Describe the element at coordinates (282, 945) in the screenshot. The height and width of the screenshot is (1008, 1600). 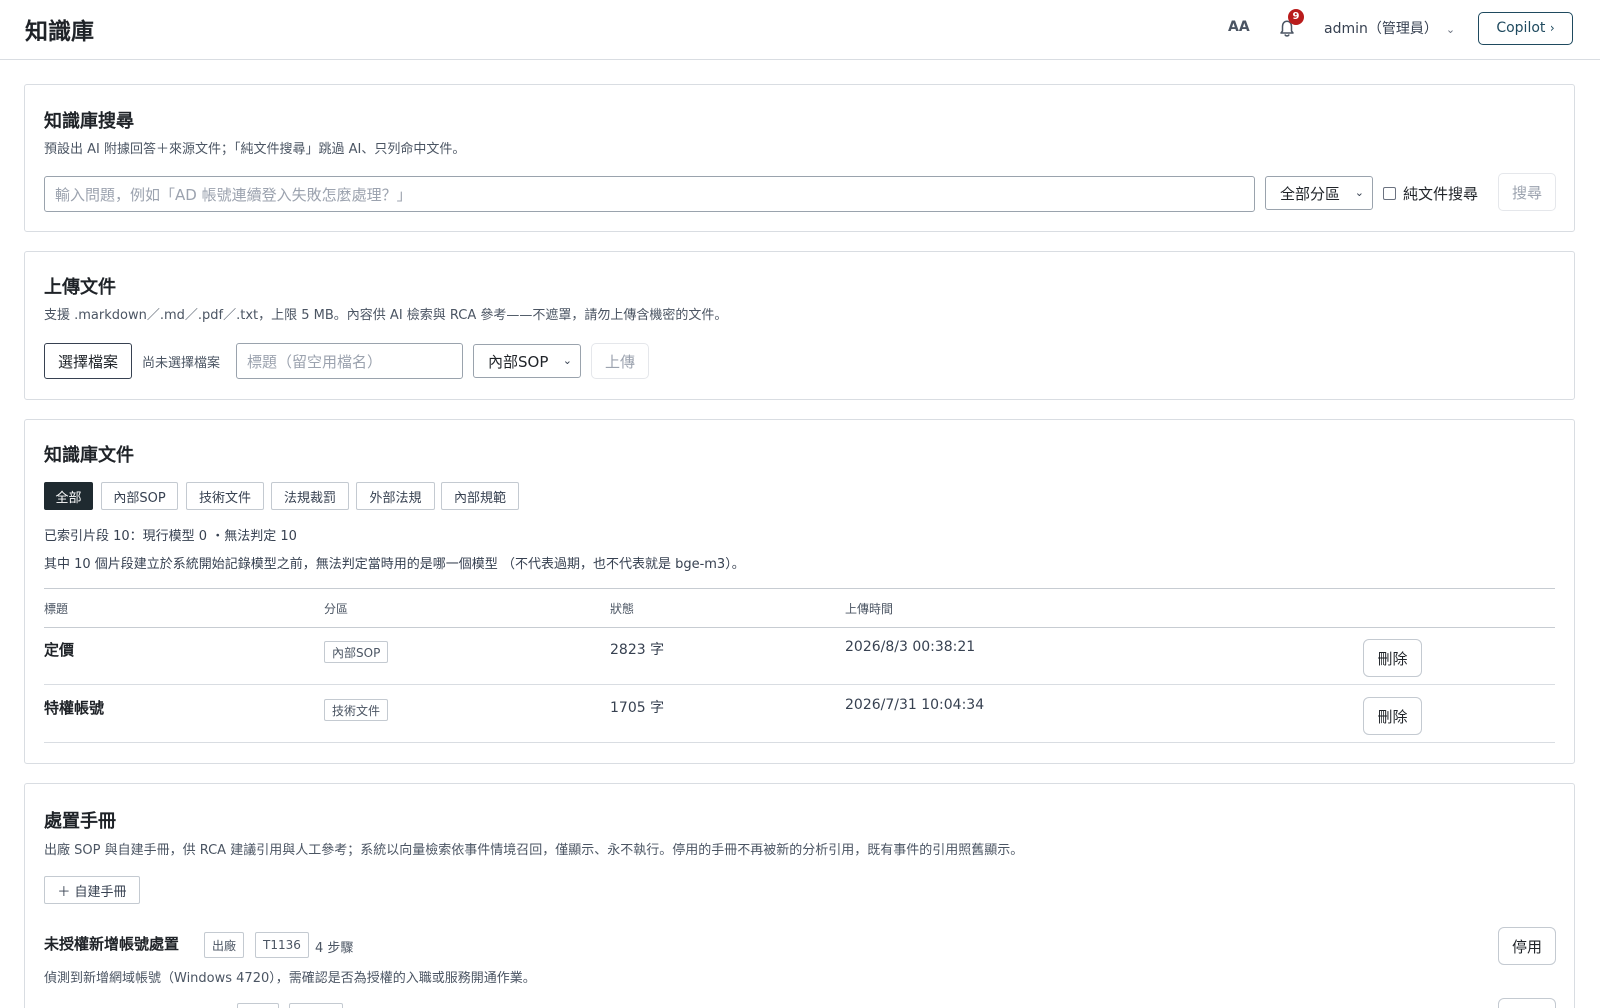
I see `technique-tag: T1136` at that location.